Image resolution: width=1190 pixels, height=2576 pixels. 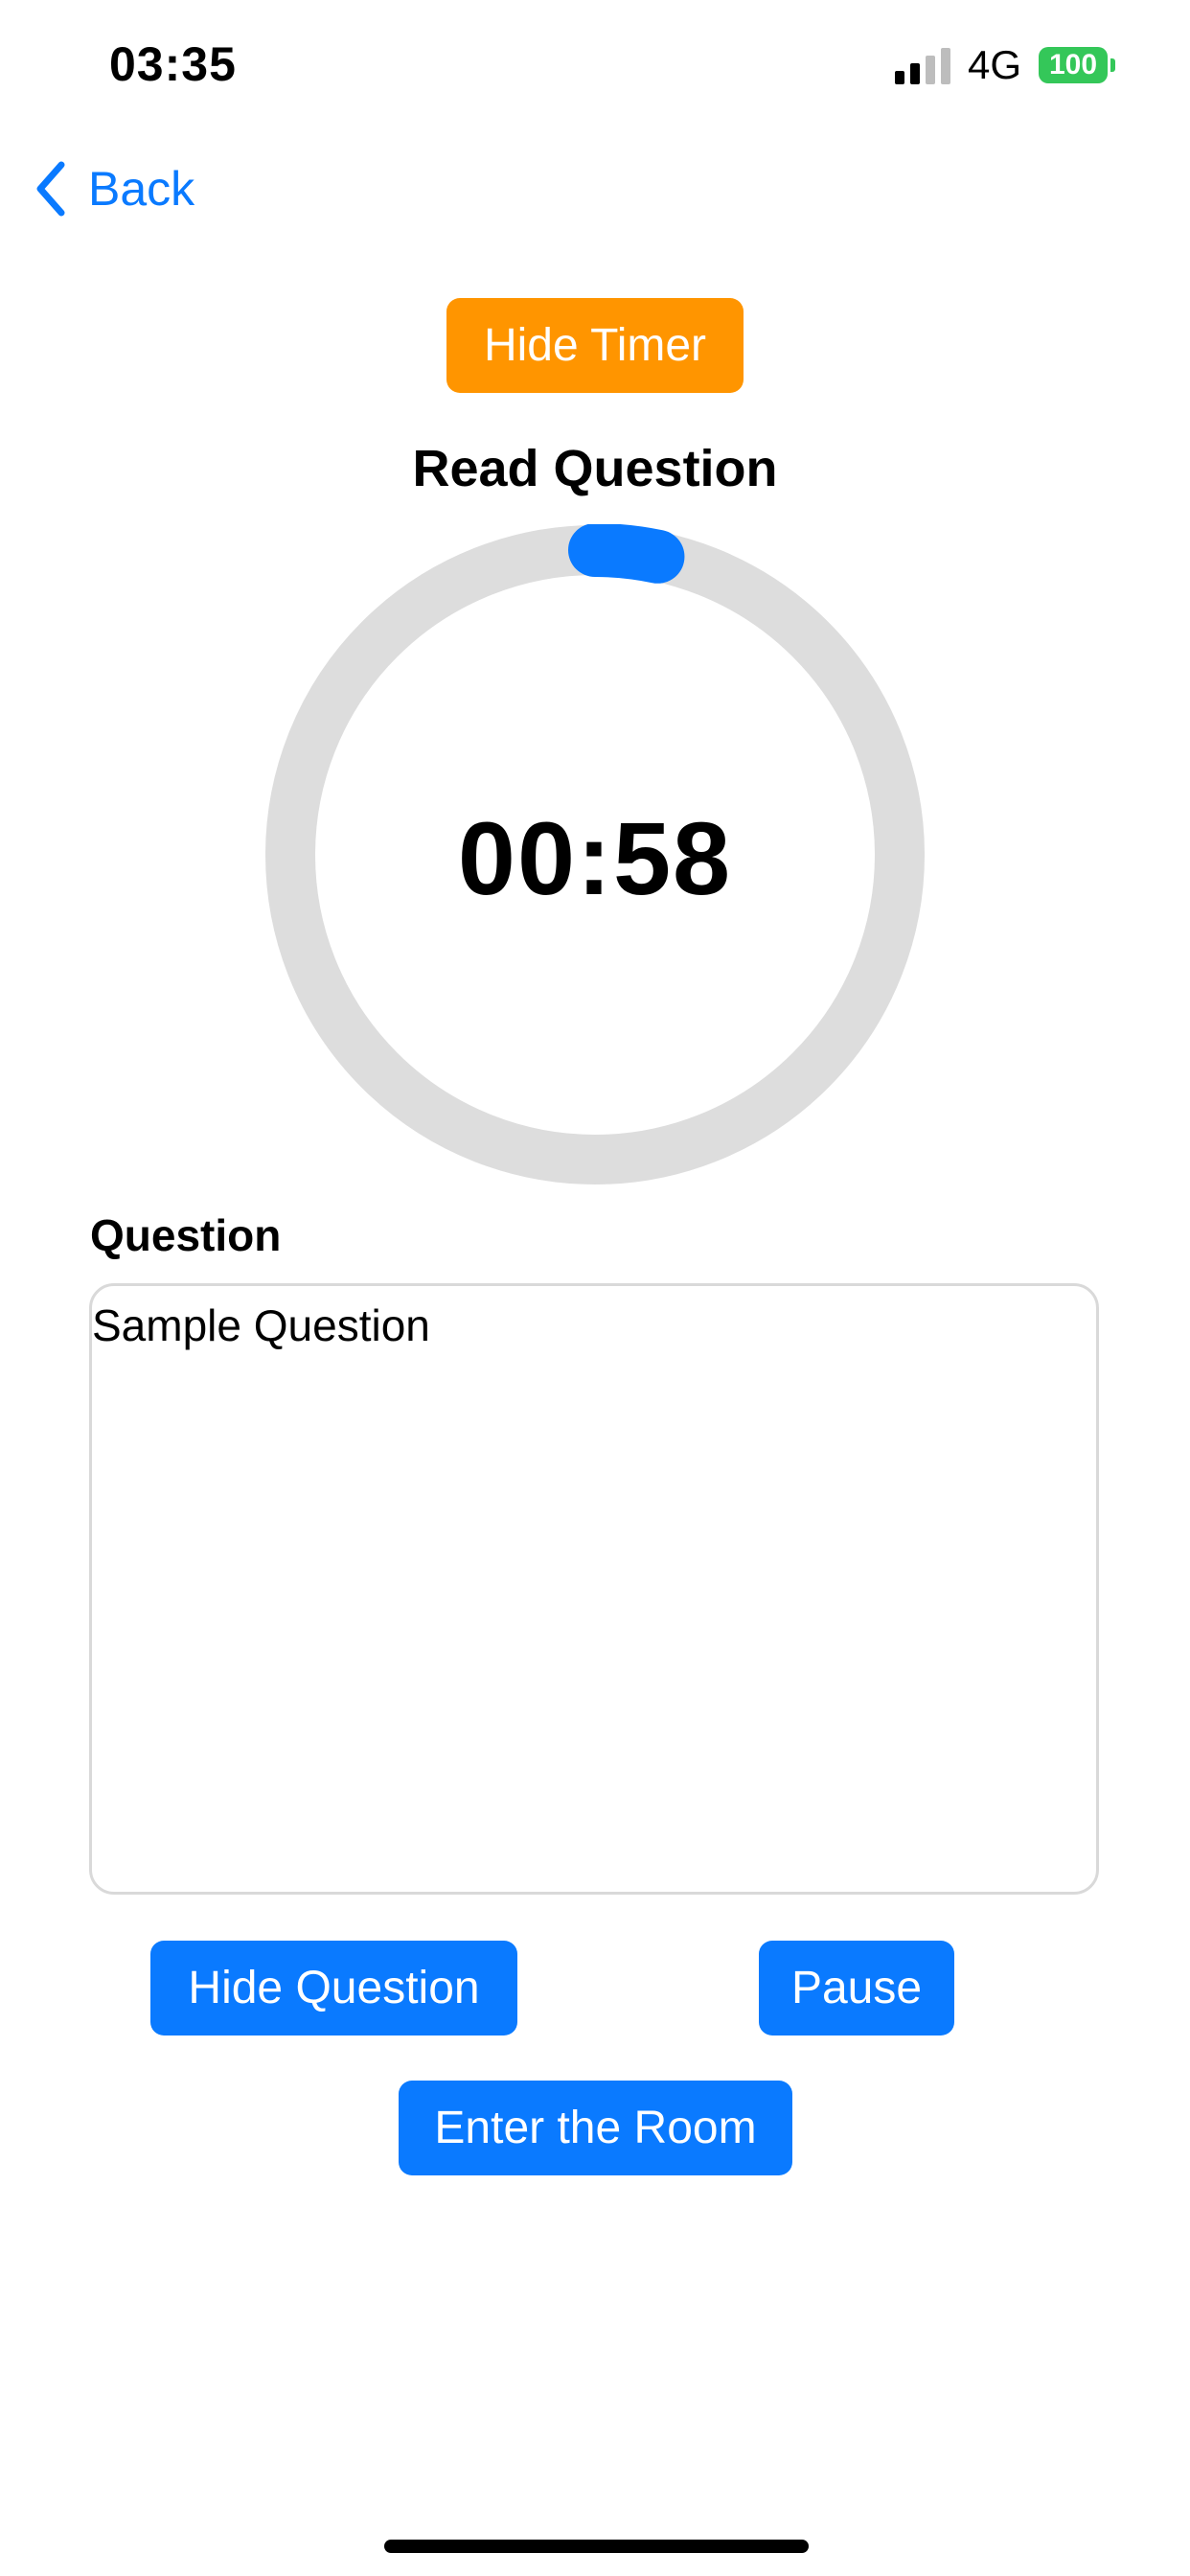 What do you see at coordinates (141, 189) in the screenshot?
I see `back-label: Back` at bounding box center [141, 189].